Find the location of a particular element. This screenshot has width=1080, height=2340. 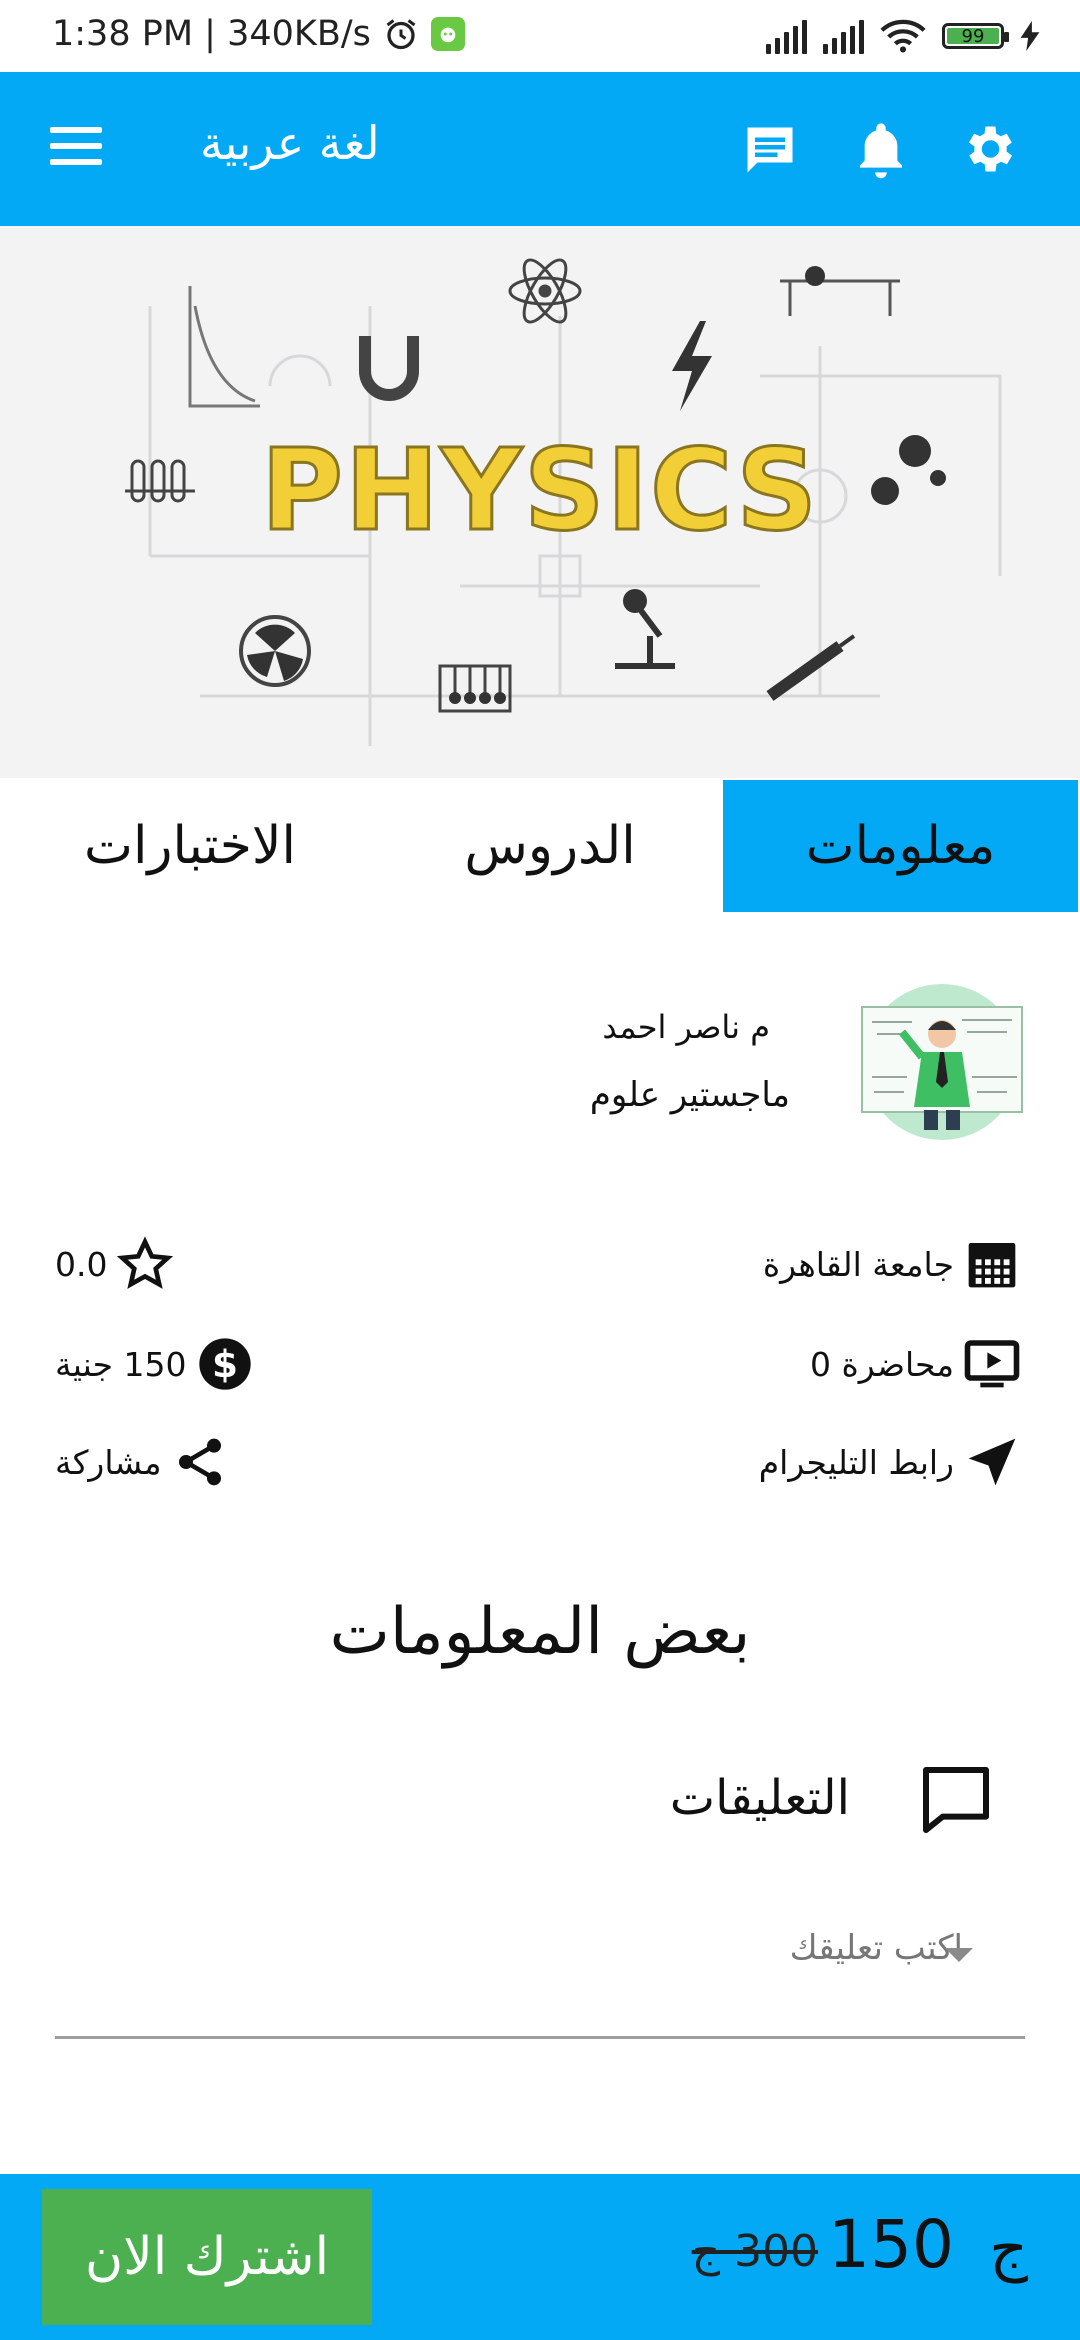

toolbar-title: لغة عربية is located at coordinates (290, 143).